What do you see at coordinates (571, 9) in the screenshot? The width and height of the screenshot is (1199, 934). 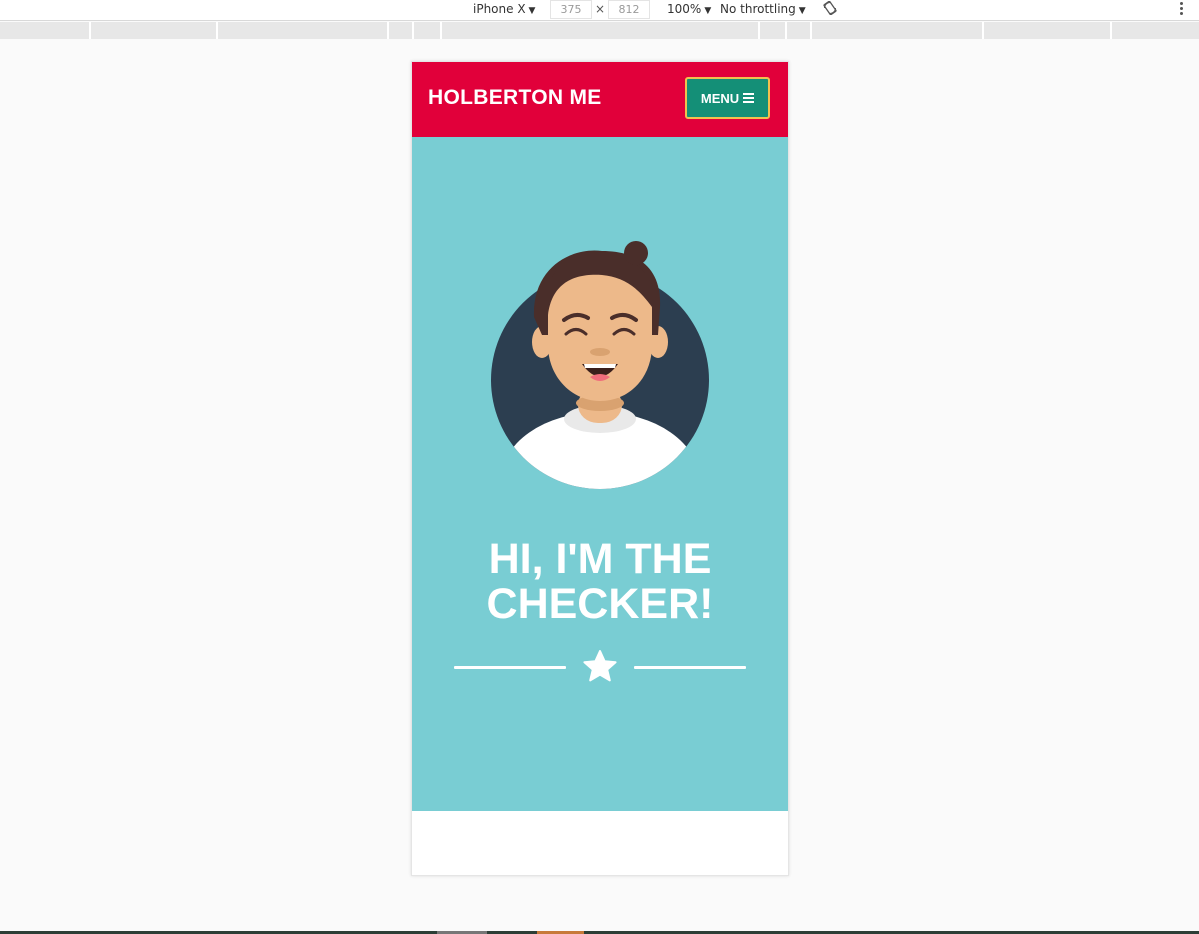 I see `viewport-width-input: 375` at bounding box center [571, 9].